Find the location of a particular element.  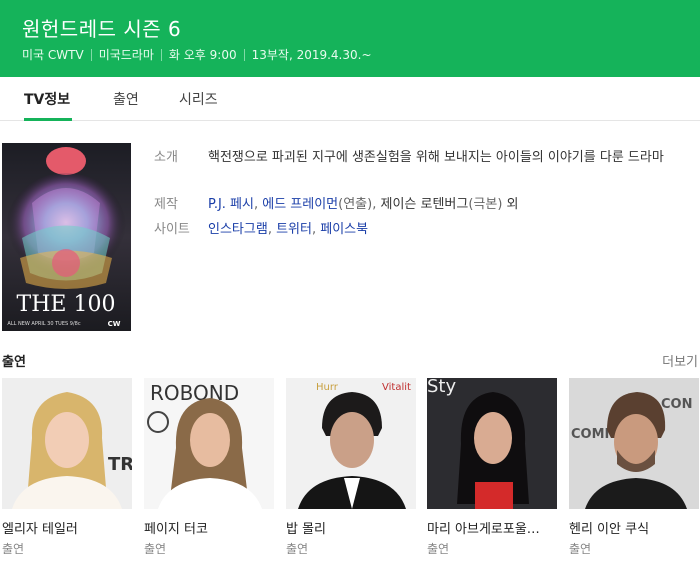

cast-photo: COMIC CON is located at coordinates (634, 443).